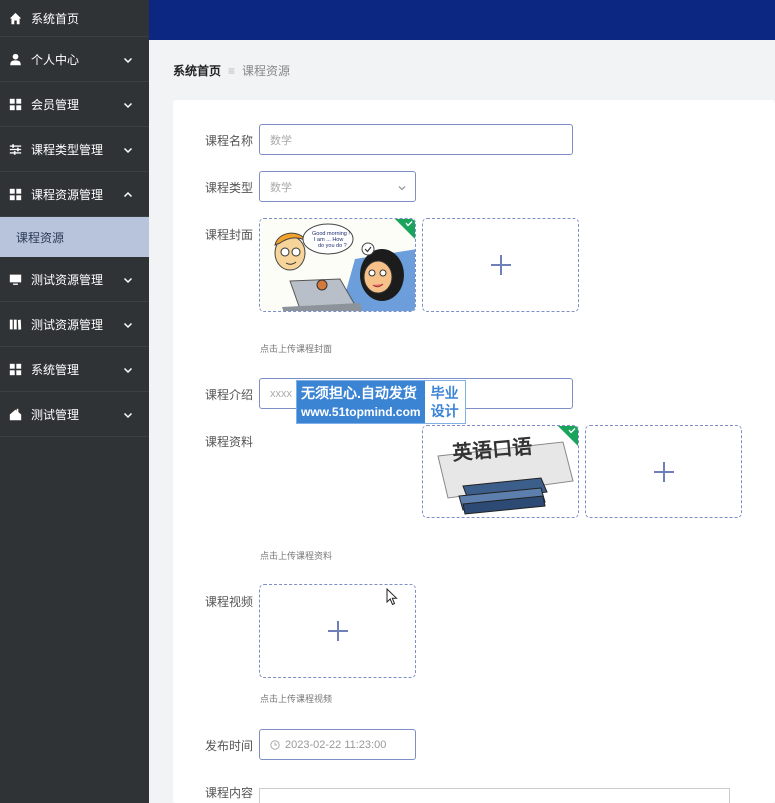 The image size is (775, 803). Describe the element at coordinates (359, 393) in the screenshot. I see `watermark-line1: 无须担心.自动发货` at that location.